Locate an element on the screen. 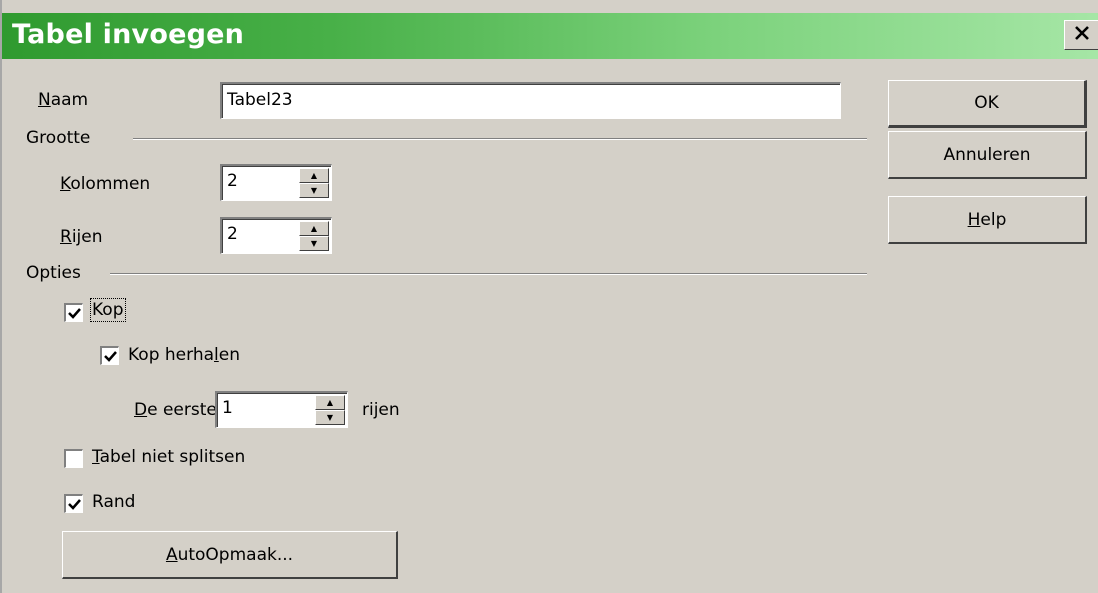 This screenshot has width=1098, height=593. help-button: Help is located at coordinates (987, 220).